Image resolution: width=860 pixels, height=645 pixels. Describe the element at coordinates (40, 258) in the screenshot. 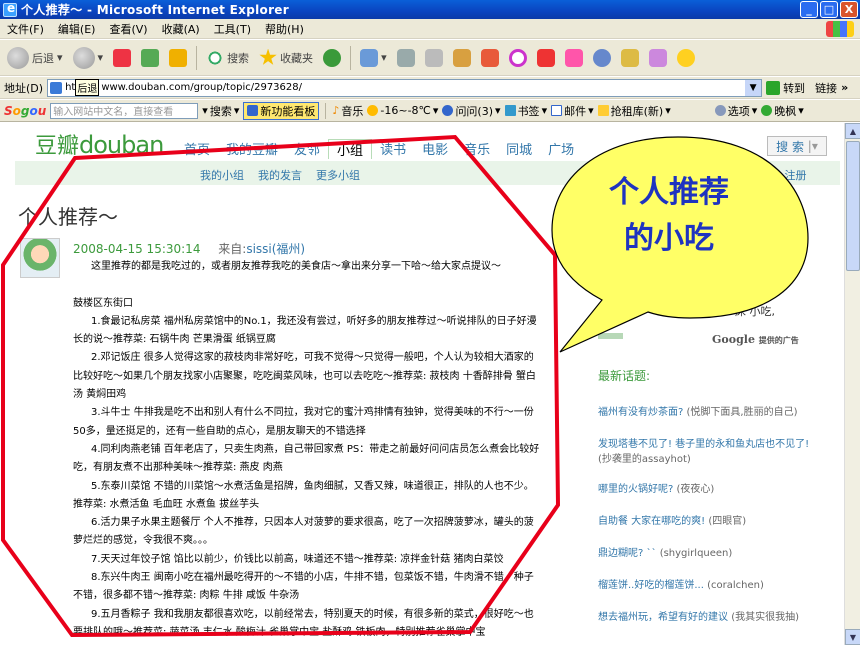

I see `avatar` at that location.